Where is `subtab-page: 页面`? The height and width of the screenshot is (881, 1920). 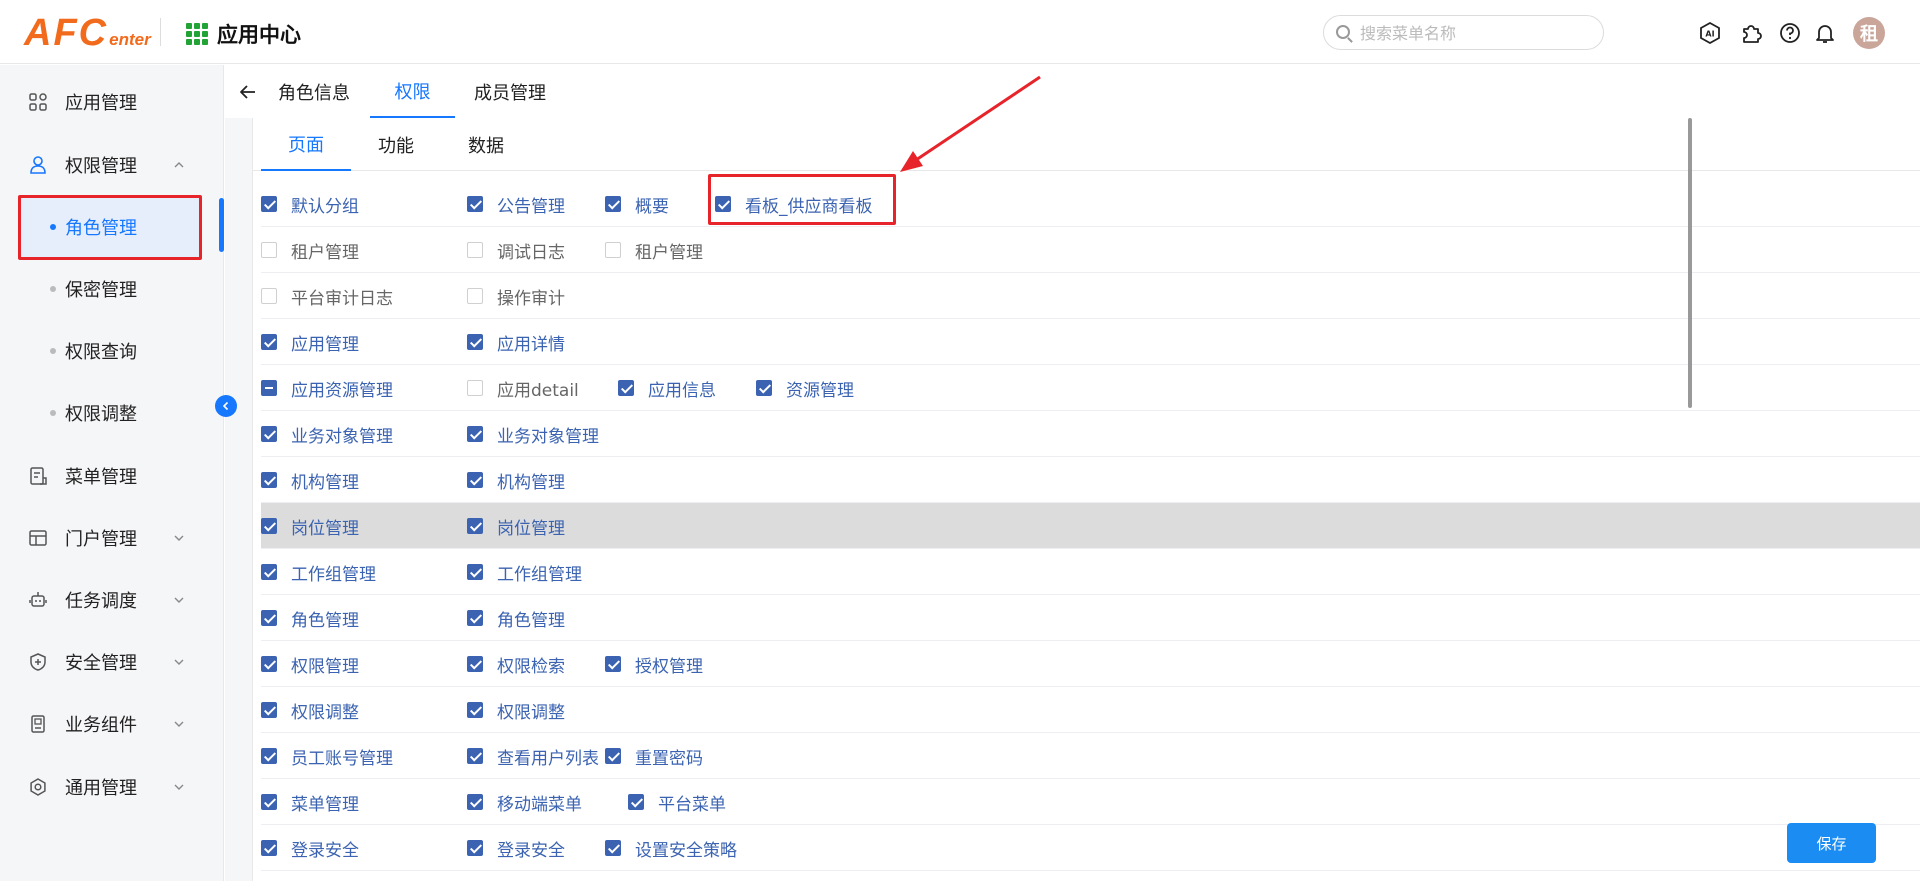 subtab-page: 页面 is located at coordinates (306, 144).